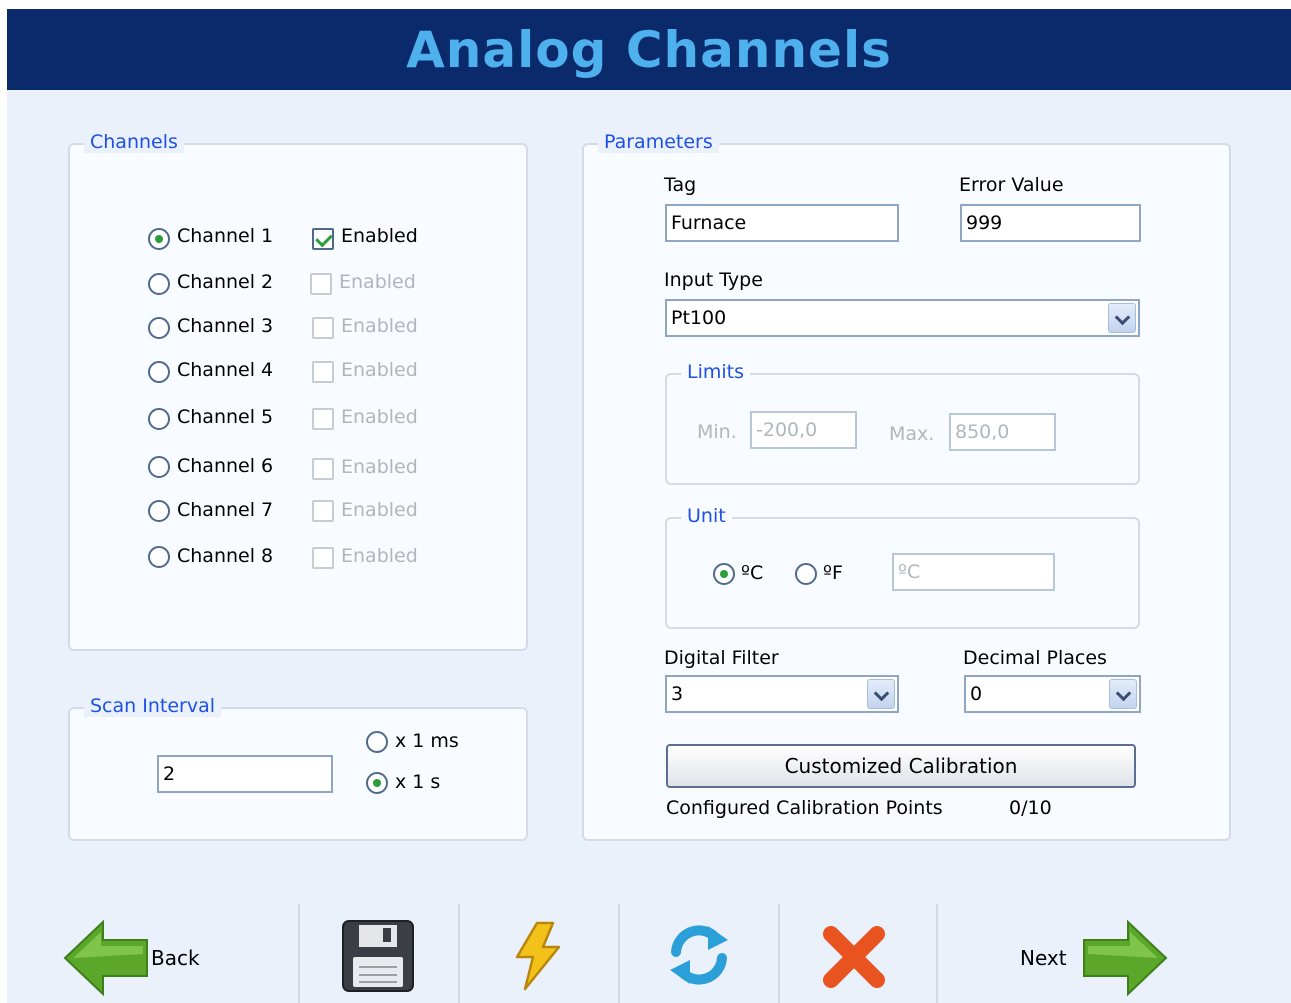  What do you see at coordinates (912, 434) in the screenshot?
I see `max-label: Max.` at bounding box center [912, 434].